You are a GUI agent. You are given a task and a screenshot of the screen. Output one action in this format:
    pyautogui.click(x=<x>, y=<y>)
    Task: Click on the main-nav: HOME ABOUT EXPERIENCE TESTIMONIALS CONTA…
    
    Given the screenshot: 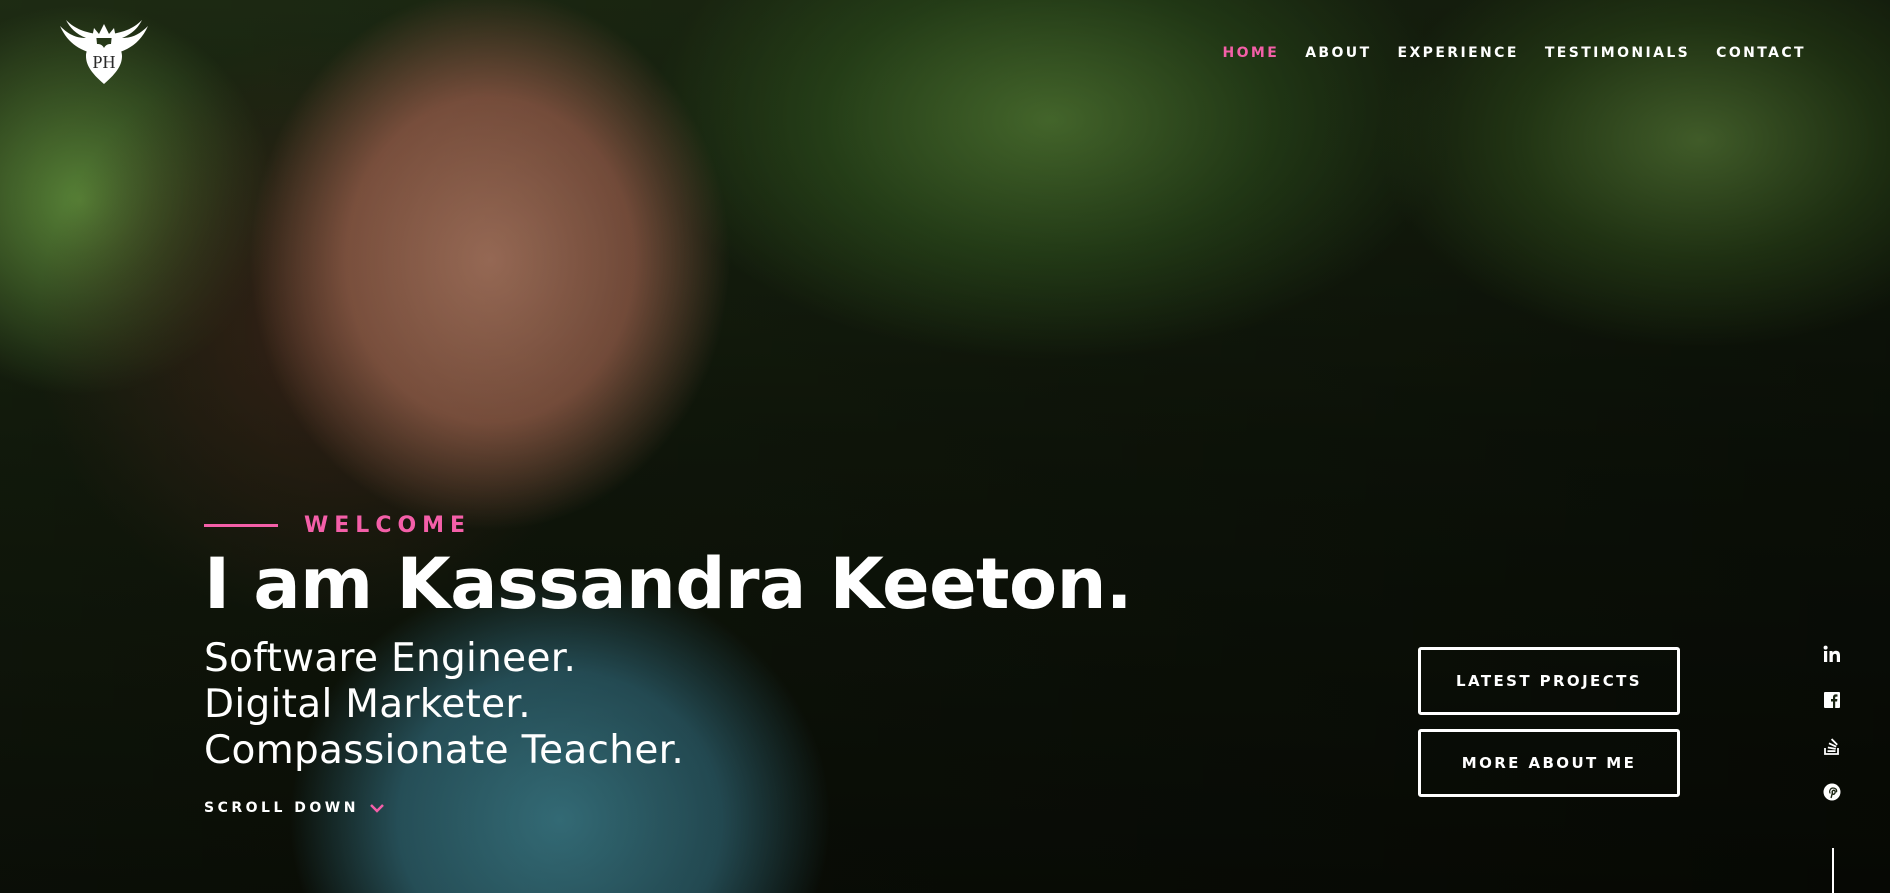 What is the action you would take?
    pyautogui.click(x=1514, y=53)
    